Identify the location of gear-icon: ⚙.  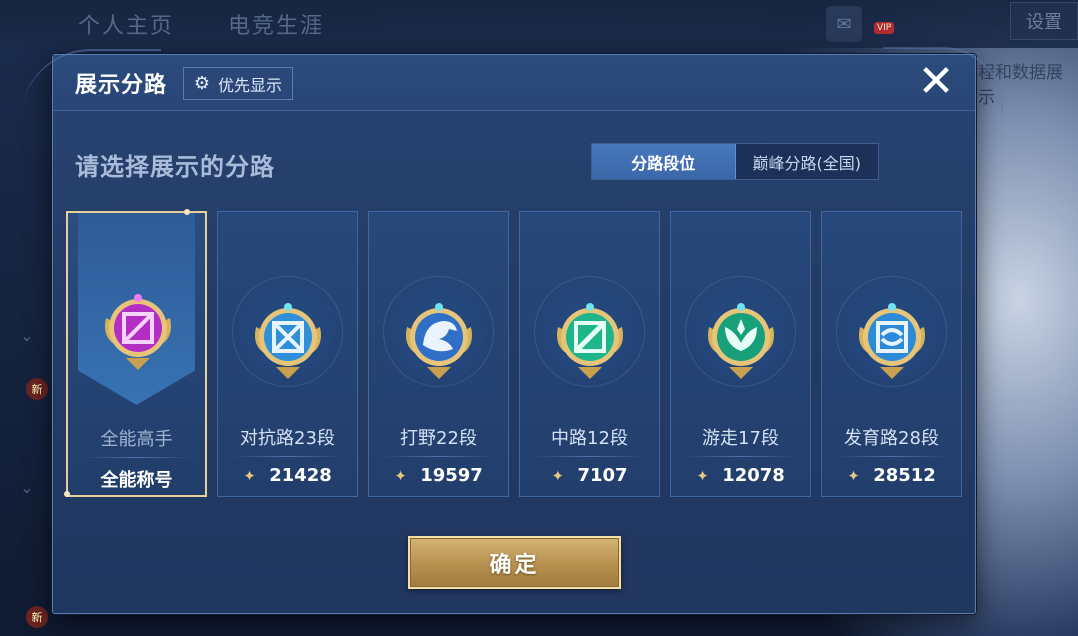
(202, 83).